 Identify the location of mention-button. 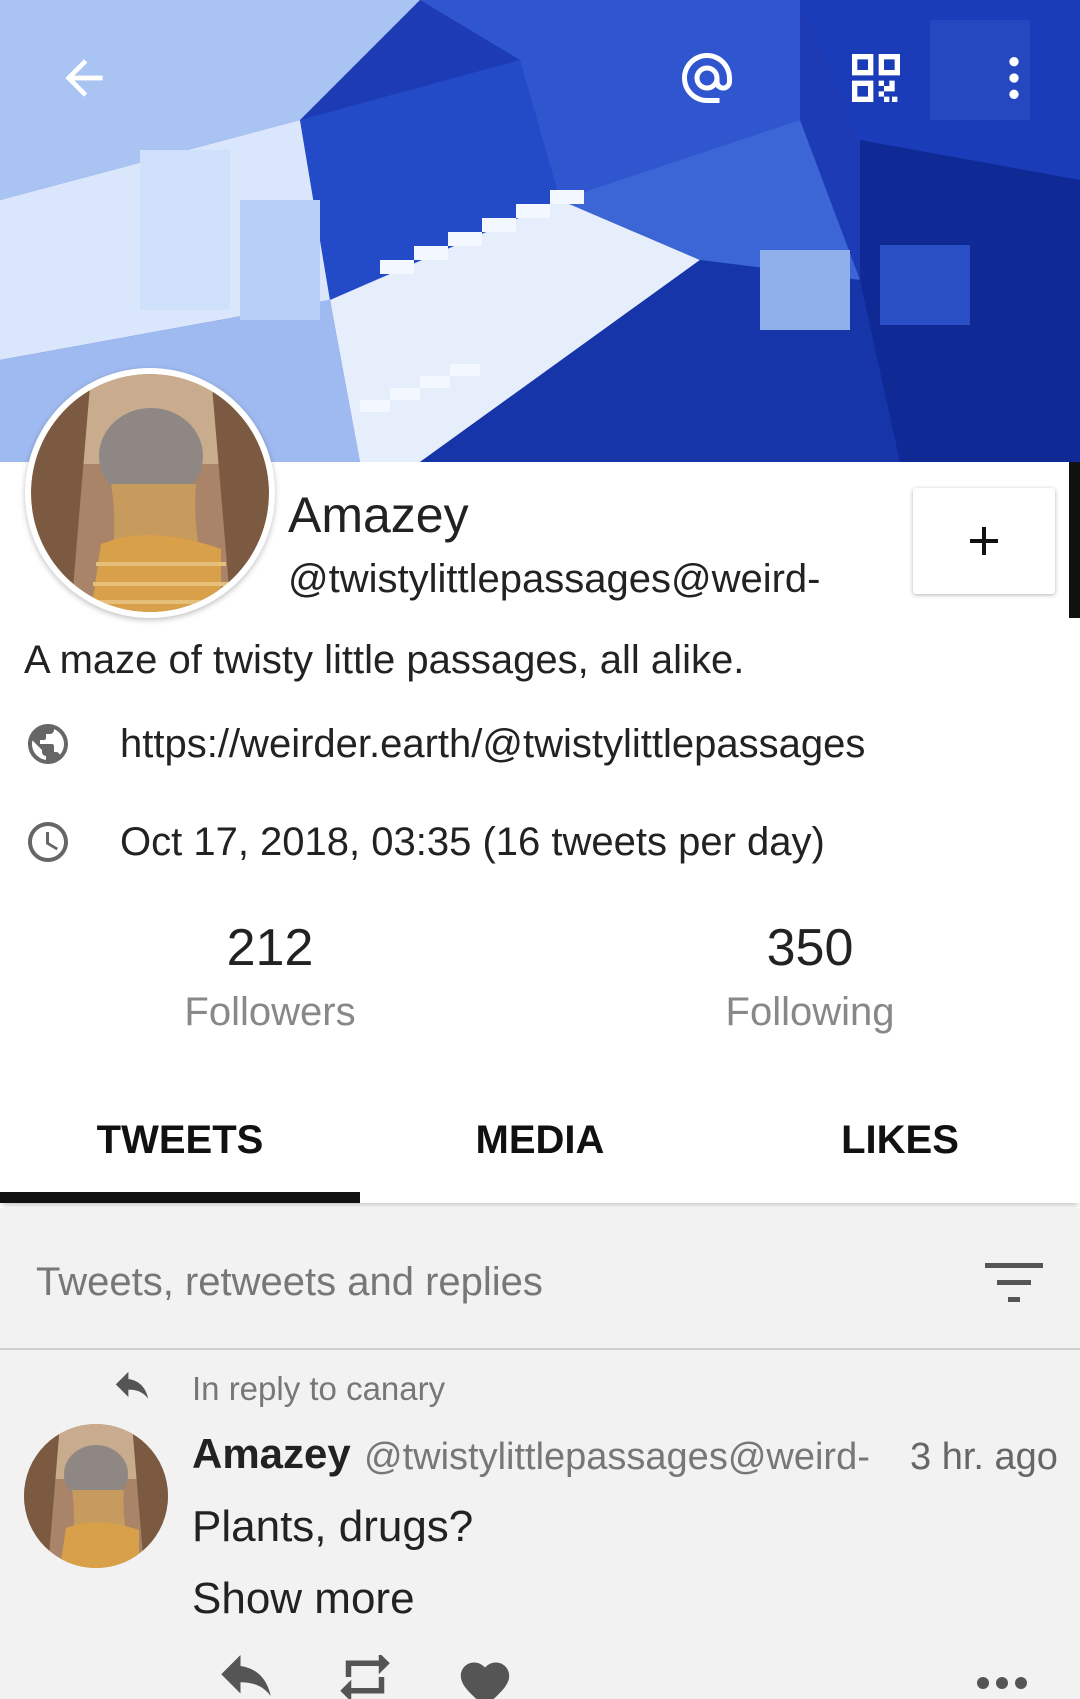
(707, 78).